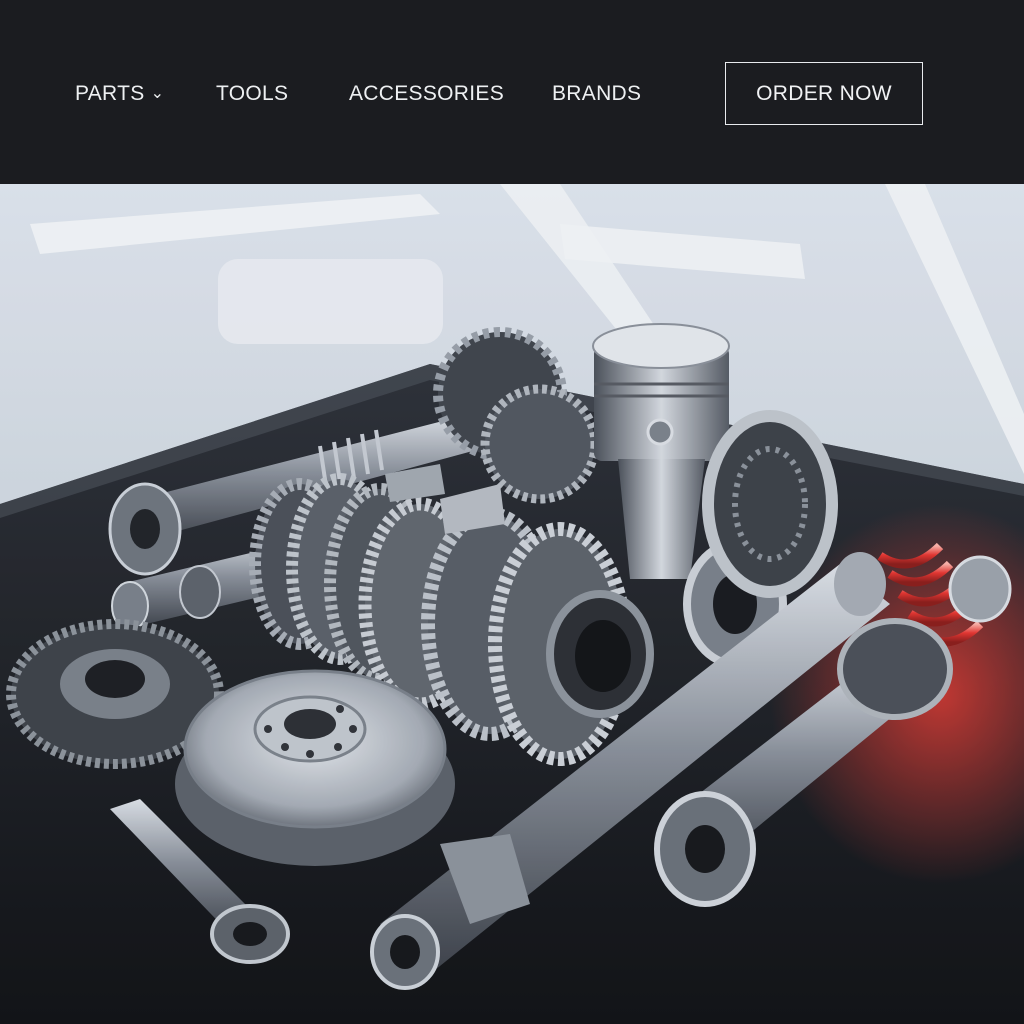 The height and width of the screenshot is (1024, 1024). What do you see at coordinates (252, 94) in the screenshot?
I see `nav-item-tools: TOOLS` at bounding box center [252, 94].